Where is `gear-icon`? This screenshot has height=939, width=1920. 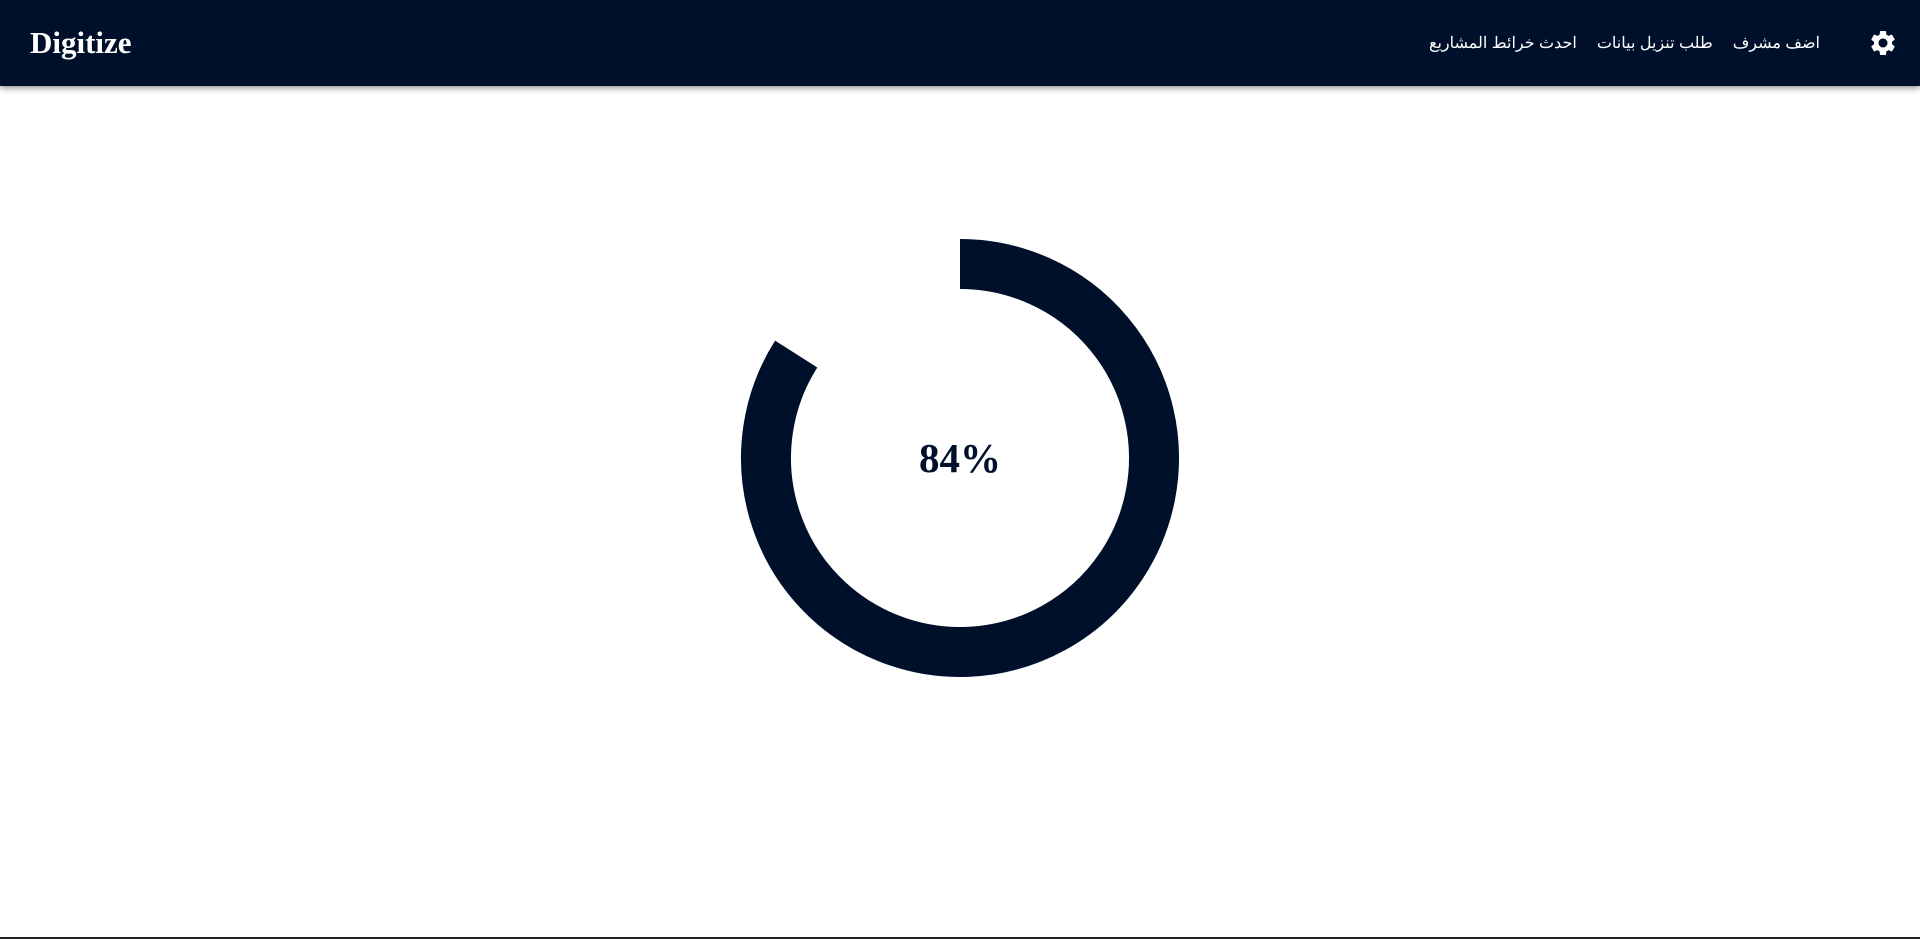 gear-icon is located at coordinates (1883, 42).